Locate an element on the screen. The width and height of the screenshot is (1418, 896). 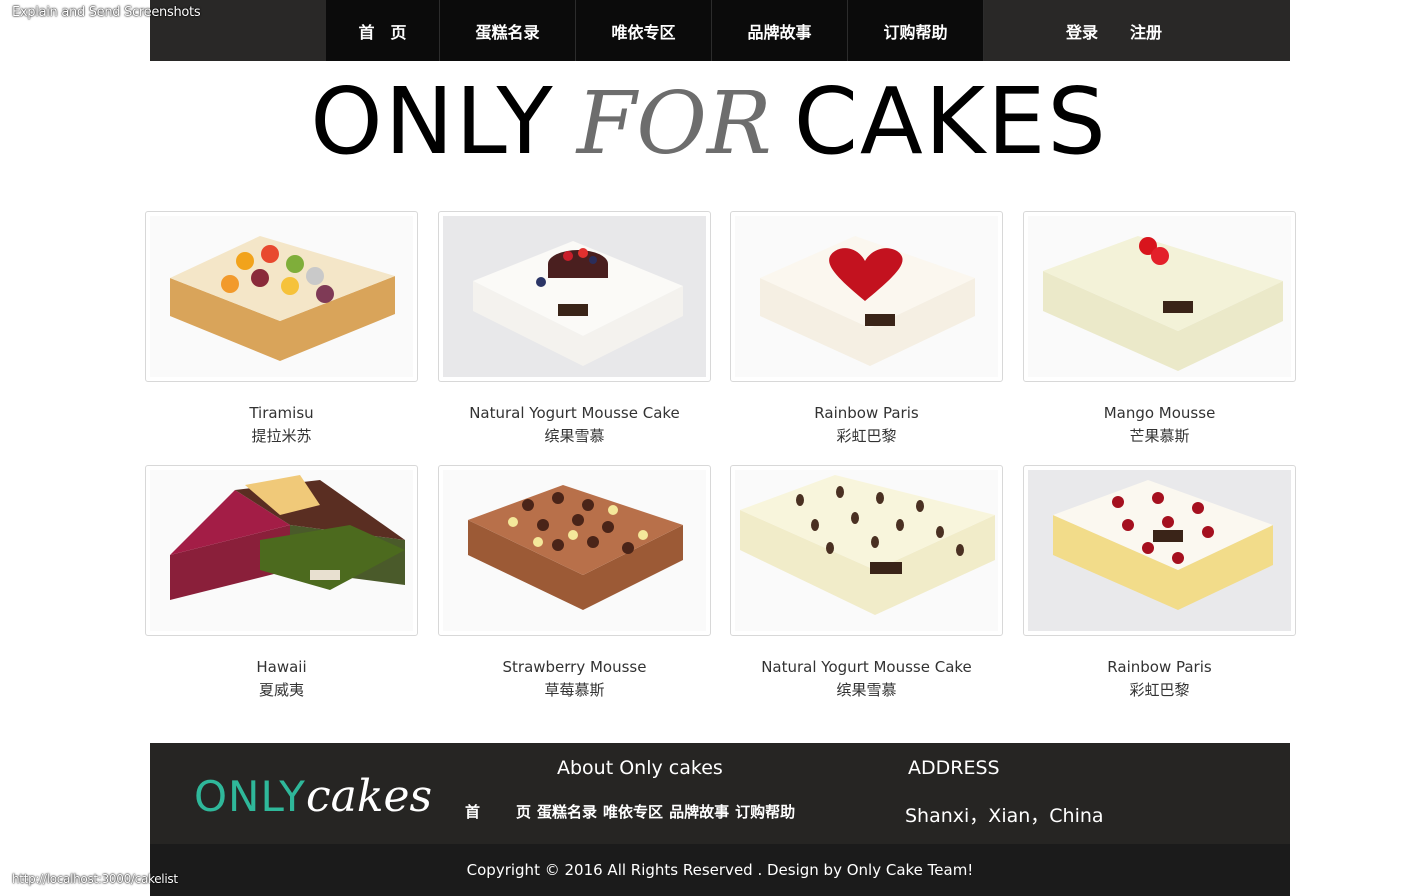
footer-link-special-zone: 唯依专区 is located at coordinates (633, 811).